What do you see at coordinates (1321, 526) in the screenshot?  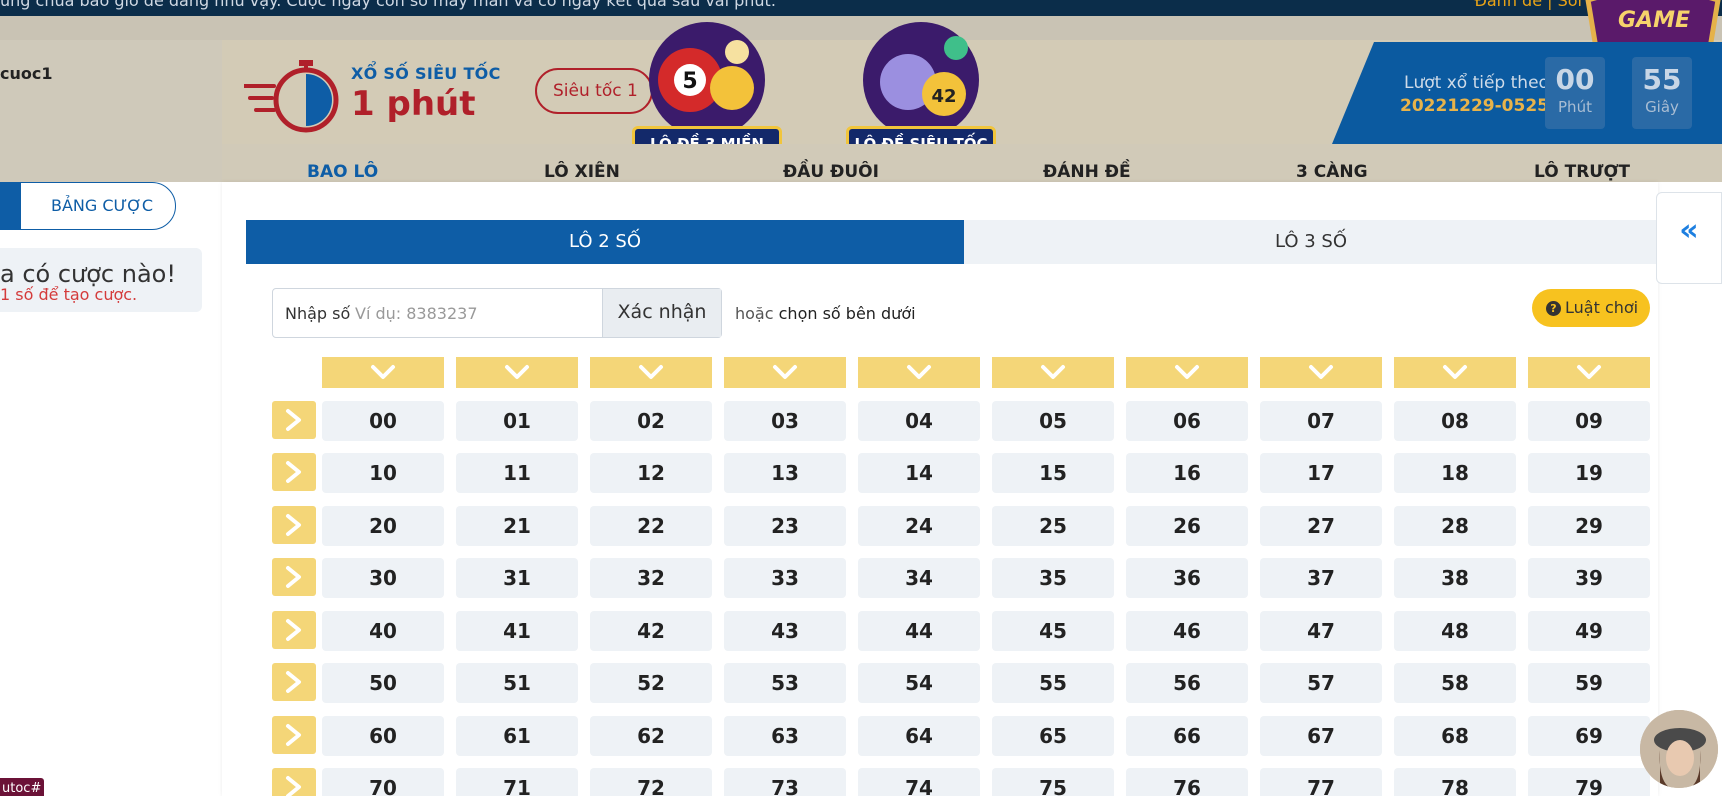 I see `number-cell: 27` at bounding box center [1321, 526].